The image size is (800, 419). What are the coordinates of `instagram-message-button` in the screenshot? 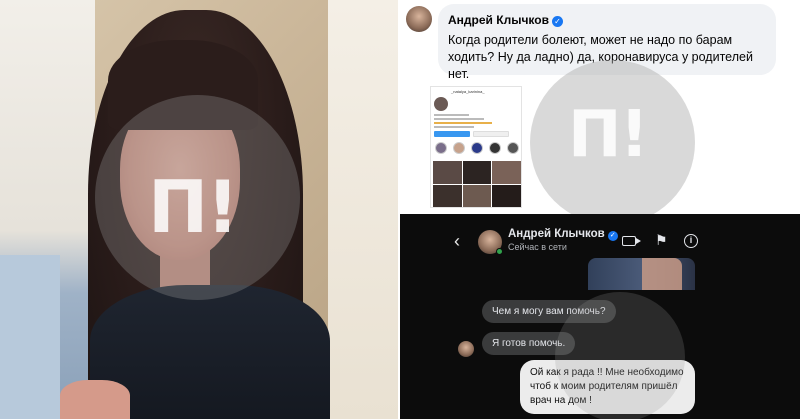 It's located at (491, 134).